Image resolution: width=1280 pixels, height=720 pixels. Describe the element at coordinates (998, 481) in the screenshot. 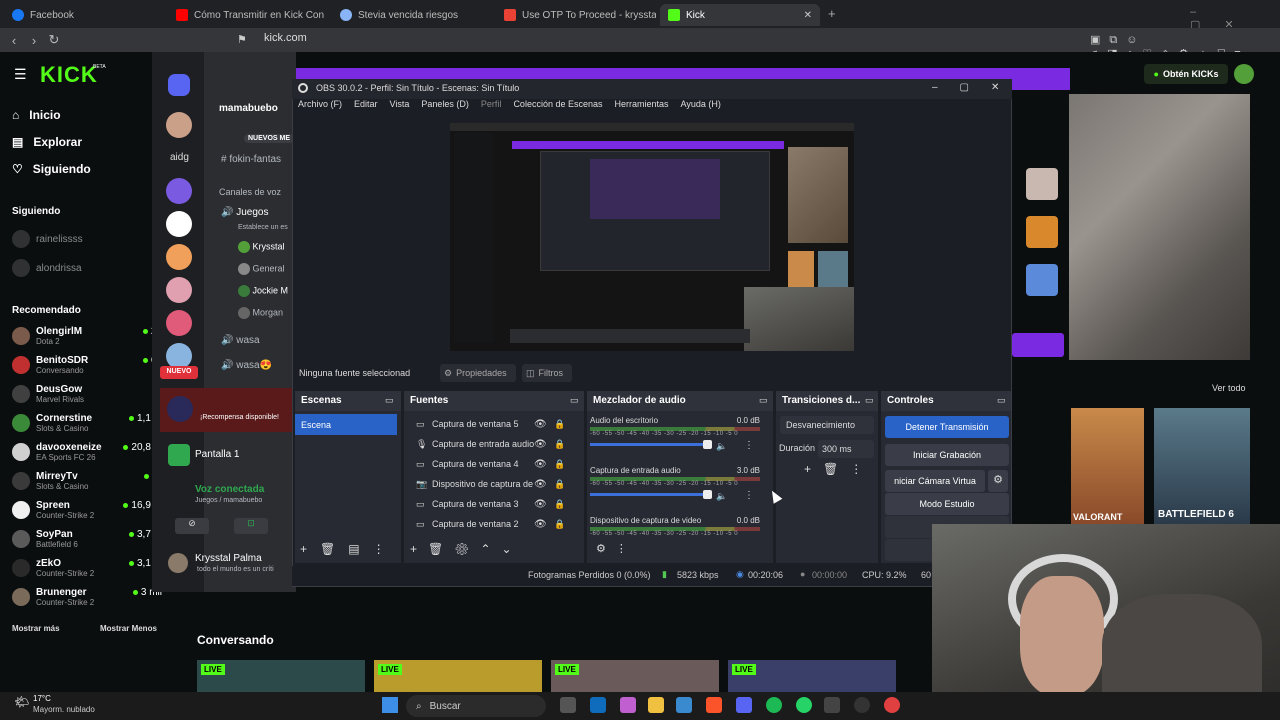

I see `gear-icon: ⚙` at that location.